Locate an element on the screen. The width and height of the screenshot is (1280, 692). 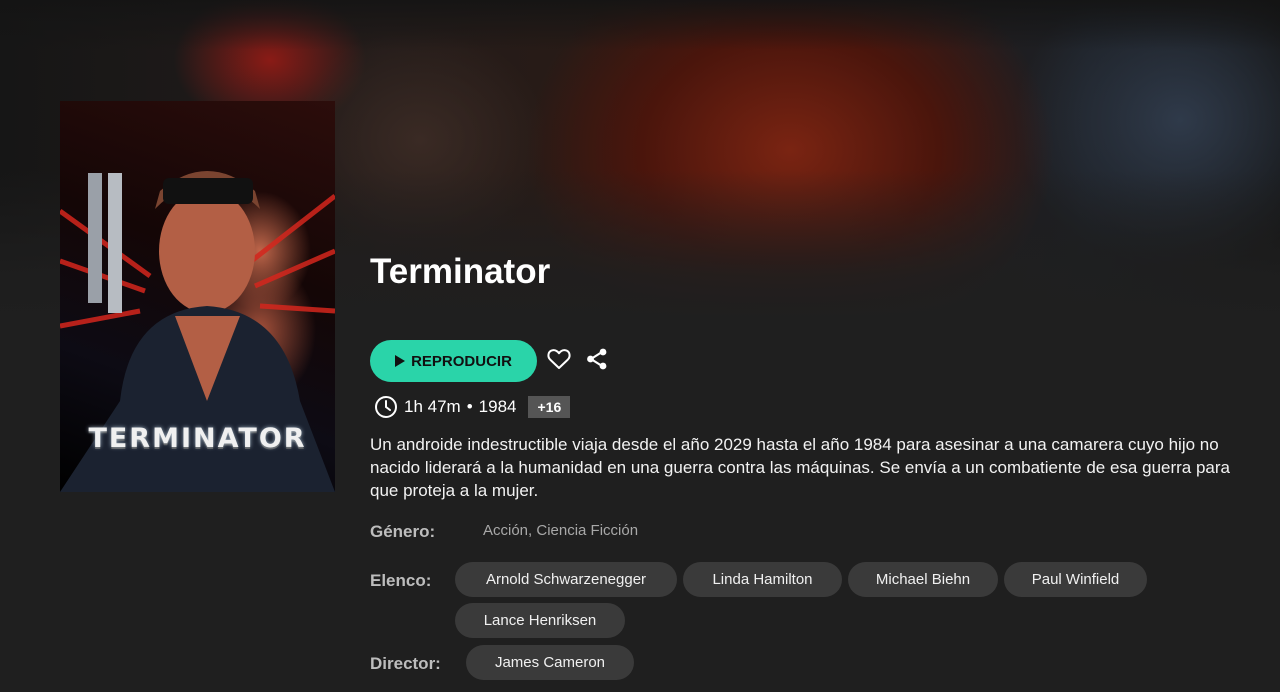
cast-label: Elenco: is located at coordinates (401, 580).